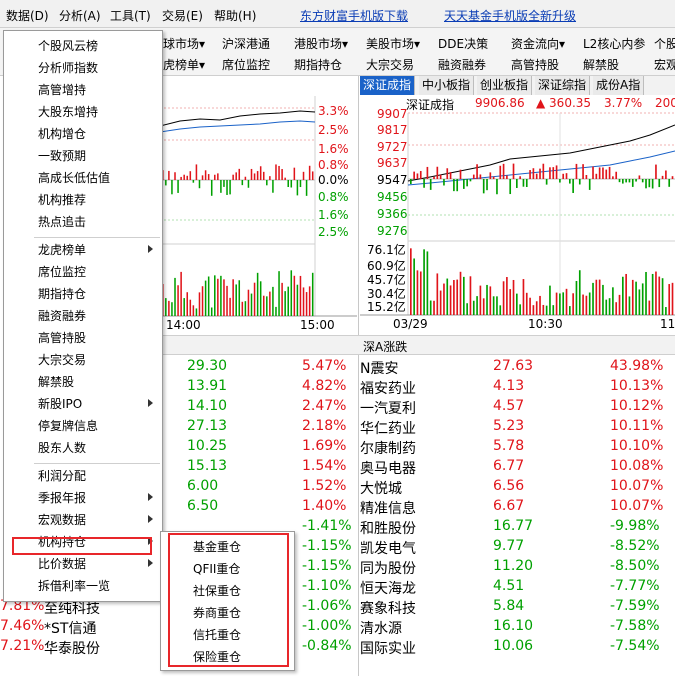 This screenshot has width=675, height=676. Describe the element at coordinates (246, 64) in the screenshot. I see `nav-seat-monitor: 席位监控` at that location.